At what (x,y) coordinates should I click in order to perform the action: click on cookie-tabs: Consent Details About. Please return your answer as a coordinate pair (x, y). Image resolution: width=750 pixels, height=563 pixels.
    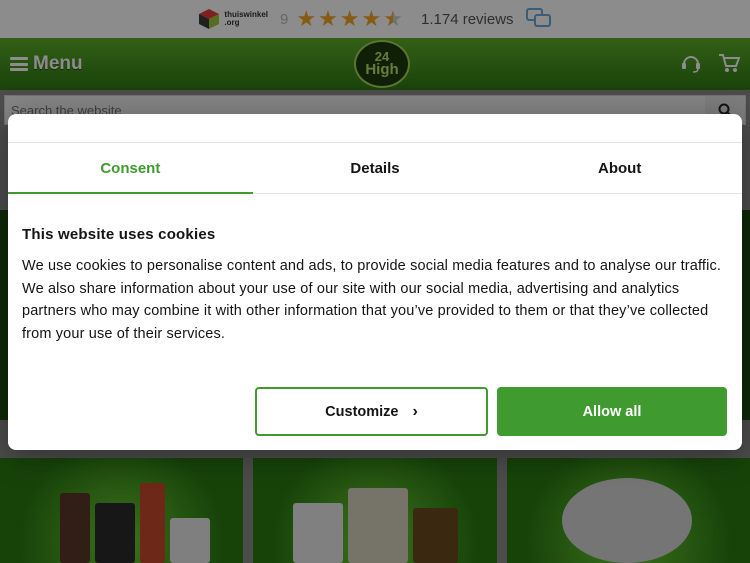
    Looking at the image, I should click on (375, 168).